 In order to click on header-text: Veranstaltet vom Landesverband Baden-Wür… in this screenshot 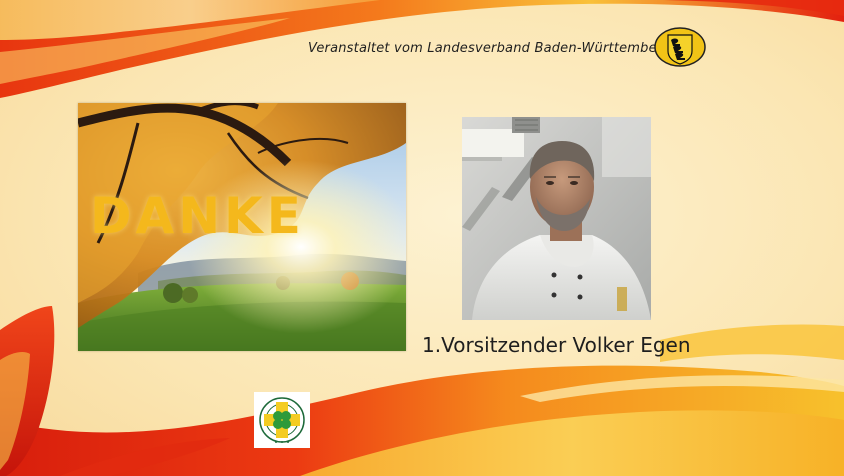, I will do `click(489, 48)`.